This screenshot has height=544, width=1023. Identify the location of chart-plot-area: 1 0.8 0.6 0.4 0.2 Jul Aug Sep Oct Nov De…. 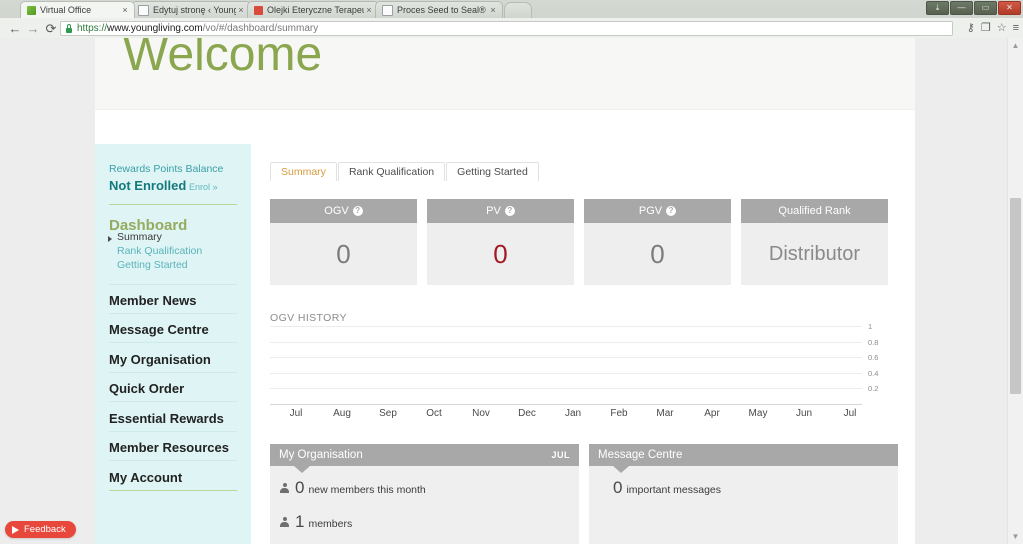
(574, 370).